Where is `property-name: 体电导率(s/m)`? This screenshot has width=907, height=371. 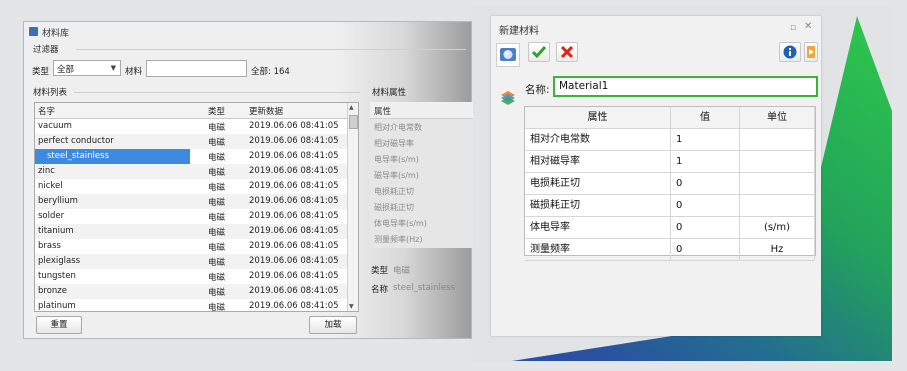 property-name: 体电导率(s/m) is located at coordinates (400, 223).